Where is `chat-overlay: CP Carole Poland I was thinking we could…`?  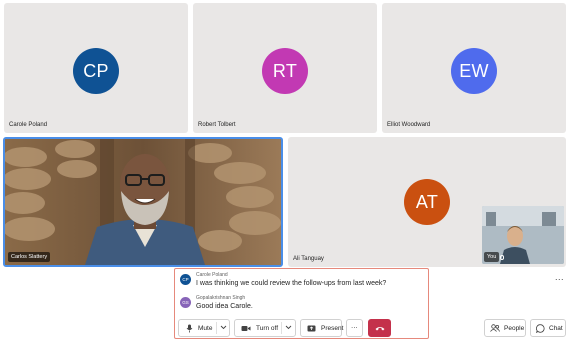
chat-overlay: CP Carole Poland I was thinking we could… is located at coordinates (301, 303).